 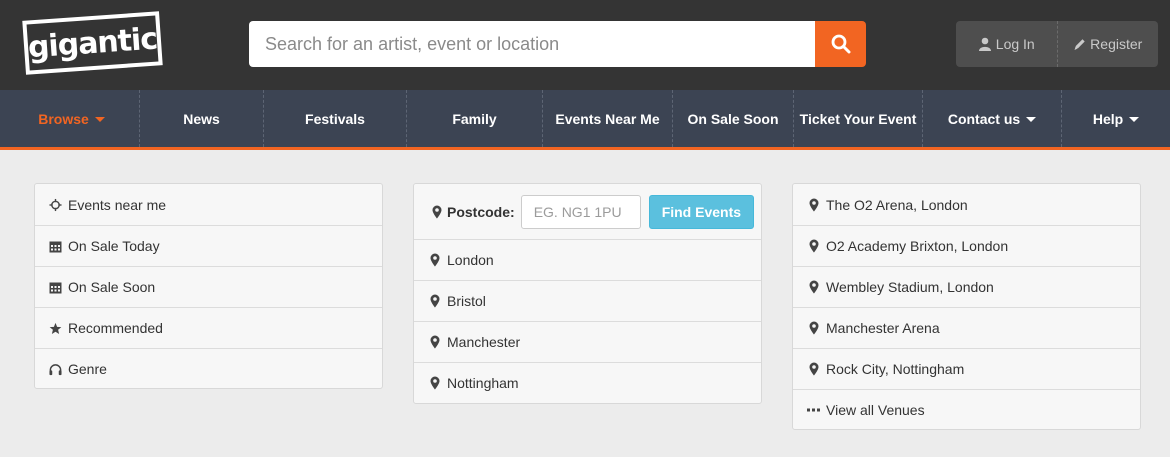 I want to click on city-label: Bristol, so click(x=466, y=301).